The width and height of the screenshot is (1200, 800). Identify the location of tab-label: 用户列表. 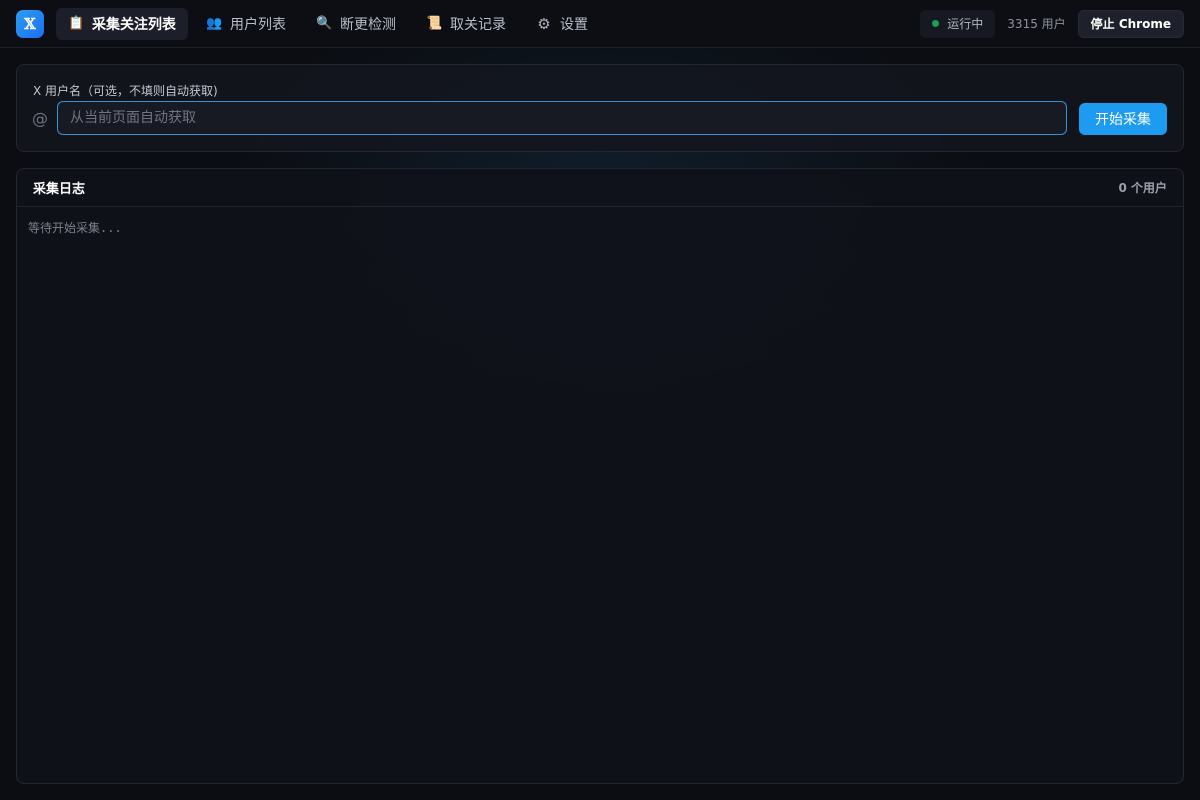
(258, 24).